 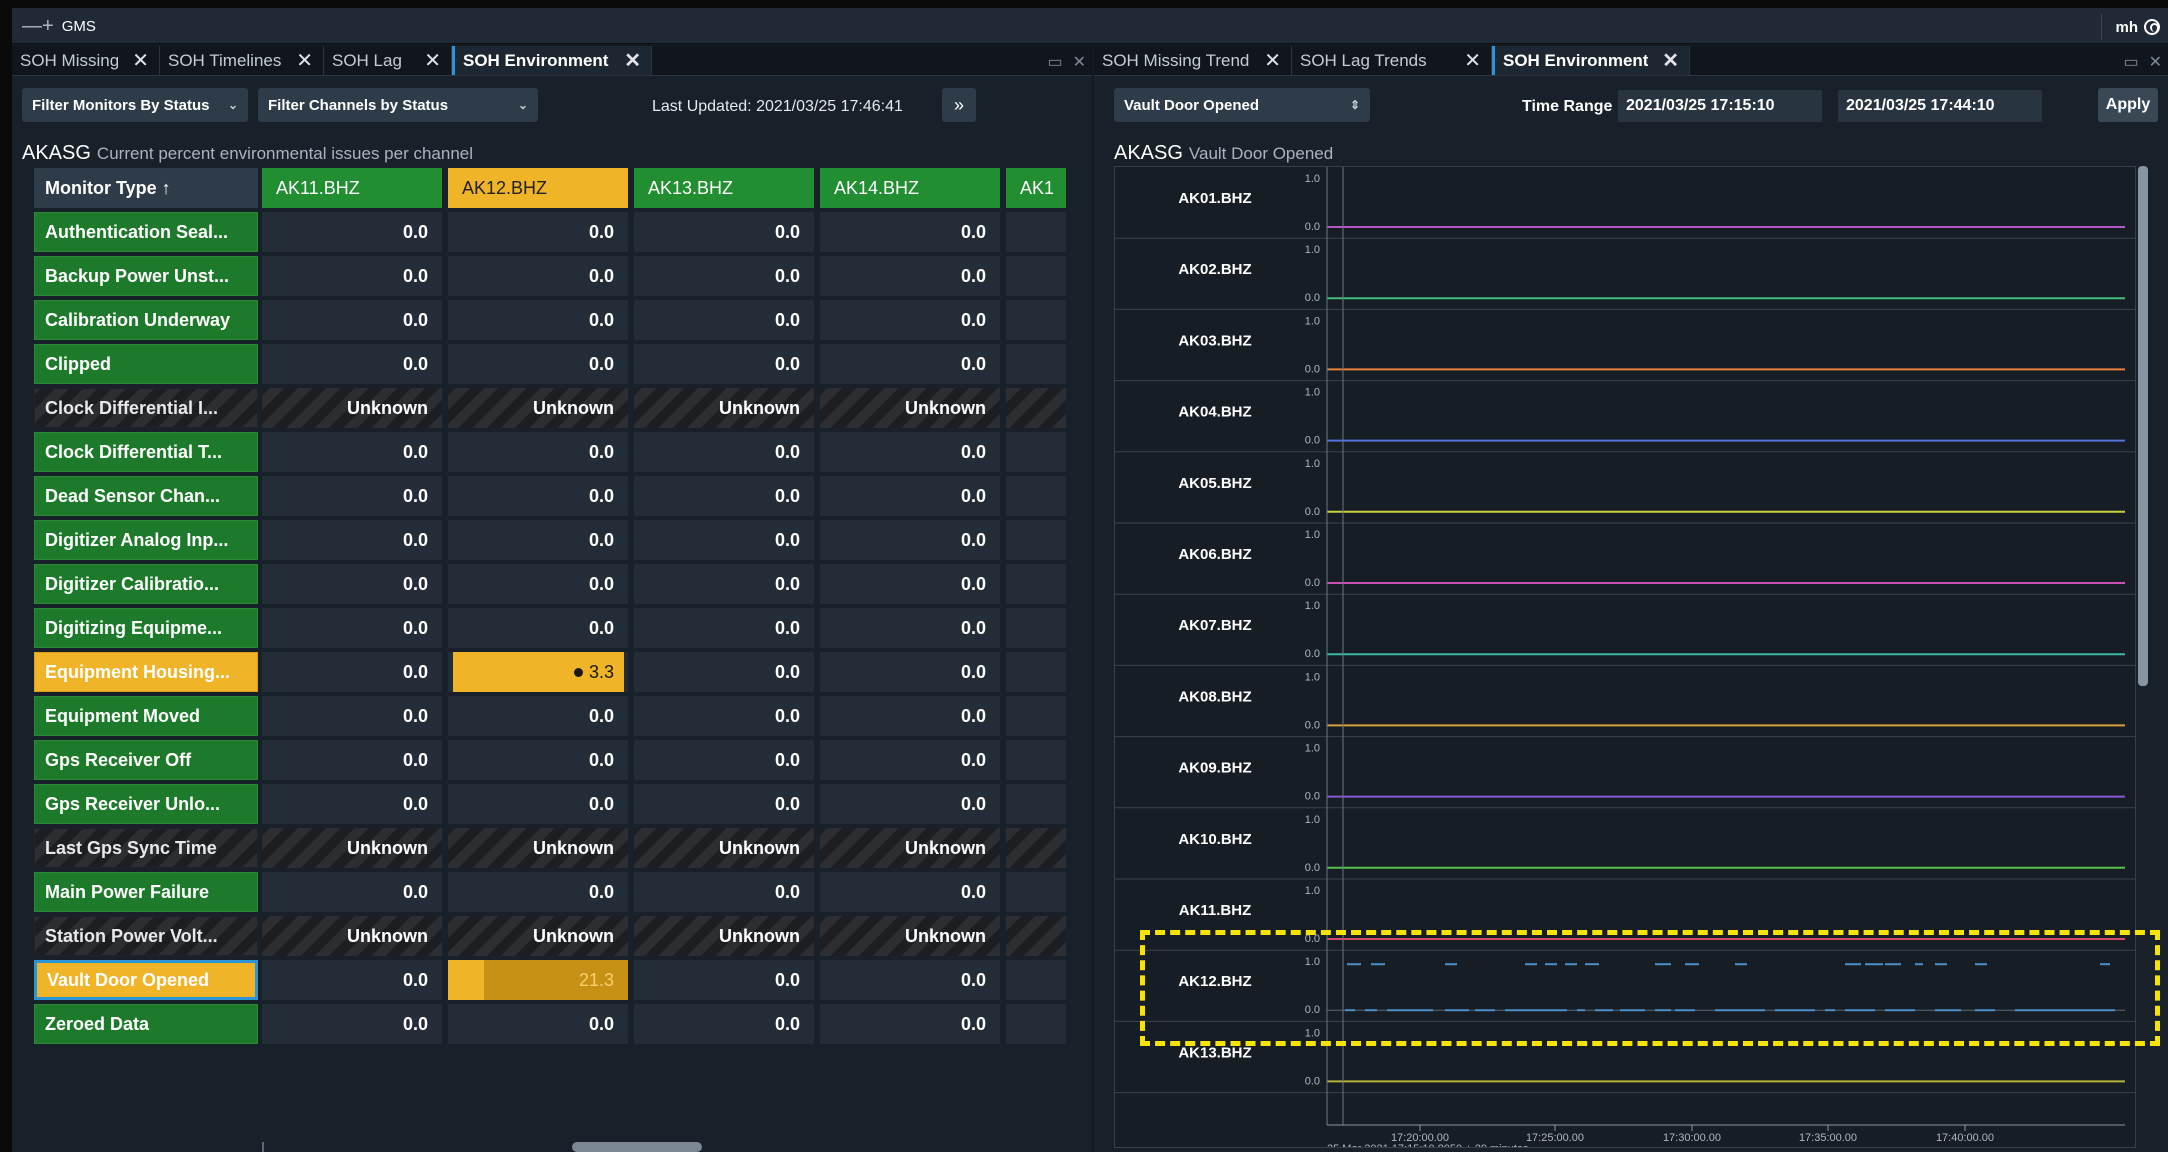 What do you see at coordinates (146, 320) in the screenshot?
I see `monitor-type-cell: Calibration Underway` at bounding box center [146, 320].